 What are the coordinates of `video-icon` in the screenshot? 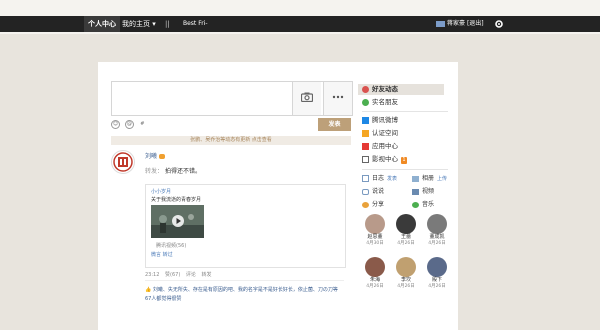 It's located at (415, 191).